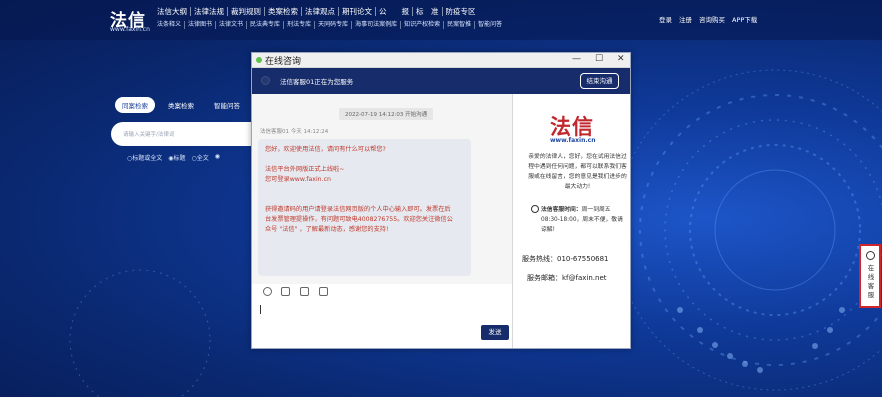  What do you see at coordinates (232, 25) in the screenshot?
I see `subnav-item: 法律文书` at bounding box center [232, 25].